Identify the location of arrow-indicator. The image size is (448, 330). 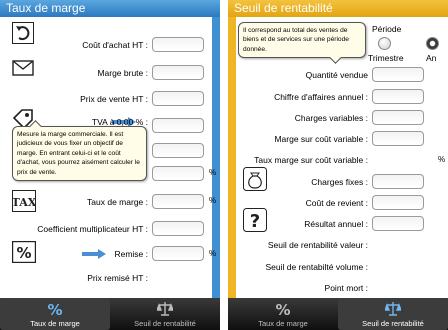
(94, 254).